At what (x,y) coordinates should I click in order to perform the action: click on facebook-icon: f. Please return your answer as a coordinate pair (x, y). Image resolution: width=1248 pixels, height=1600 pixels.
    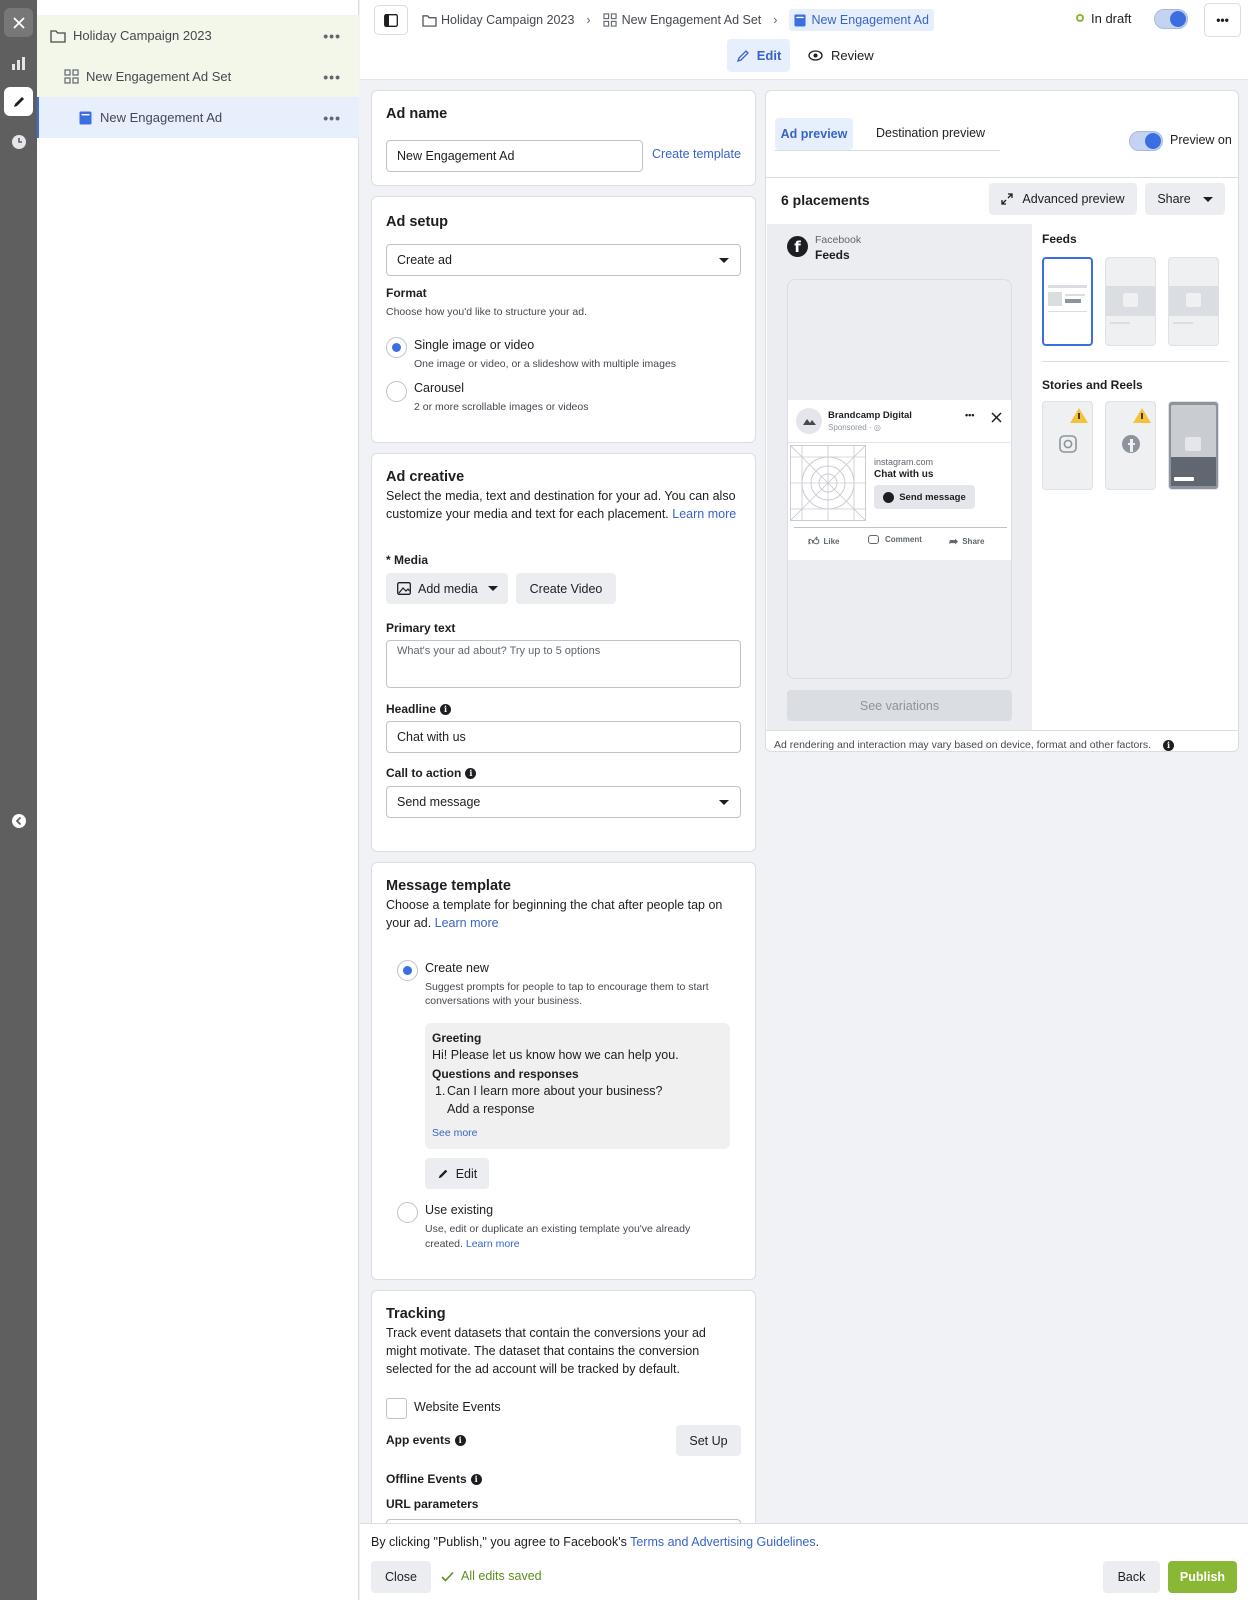
    Looking at the image, I should click on (797, 246).